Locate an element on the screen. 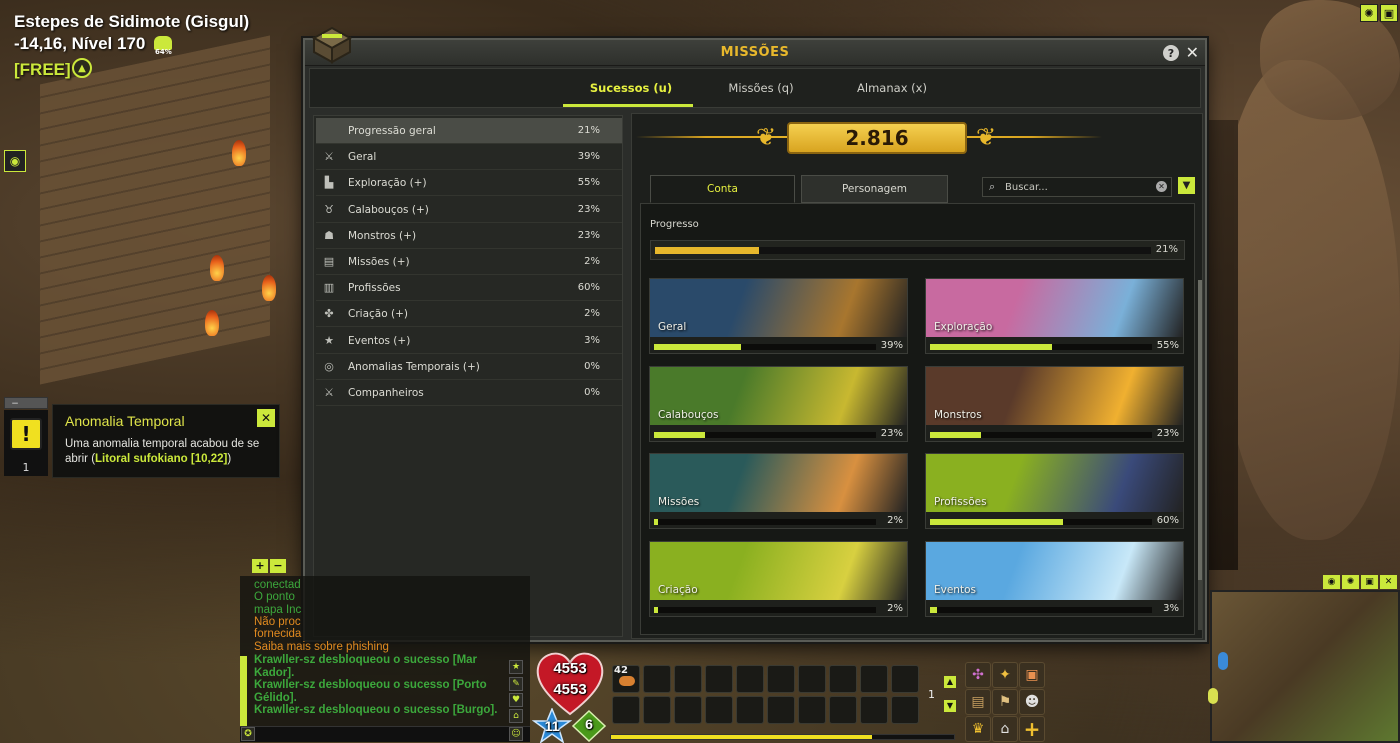  help-icon: ? is located at coordinates (1171, 53).